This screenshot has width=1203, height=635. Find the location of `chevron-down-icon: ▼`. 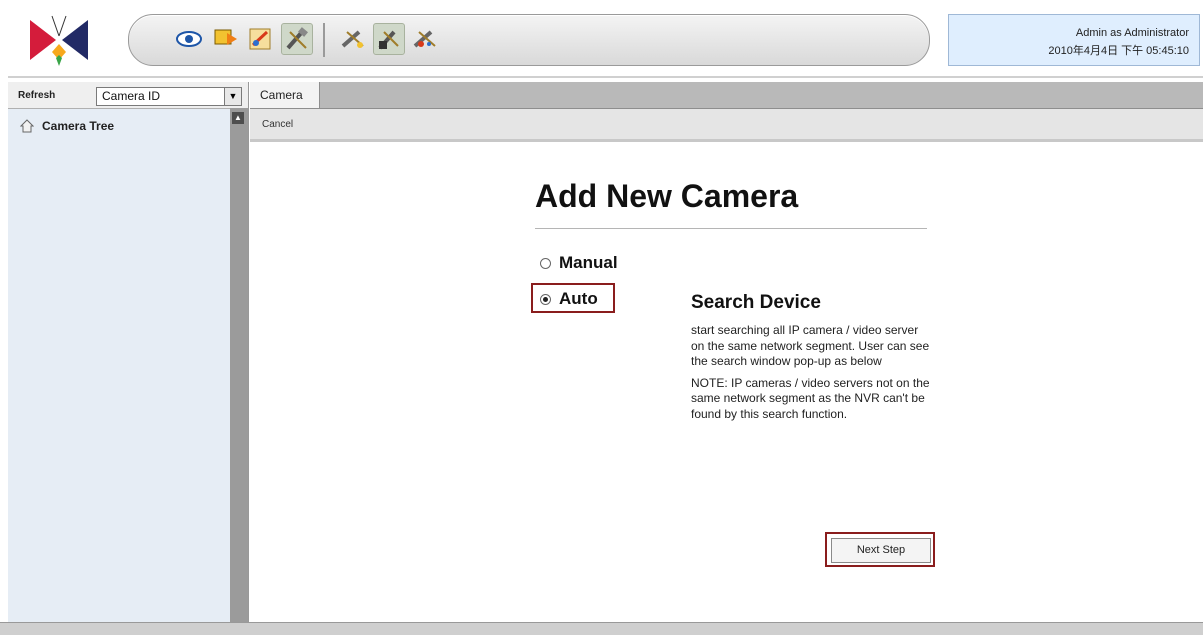

chevron-down-icon: ▼ is located at coordinates (232, 96).